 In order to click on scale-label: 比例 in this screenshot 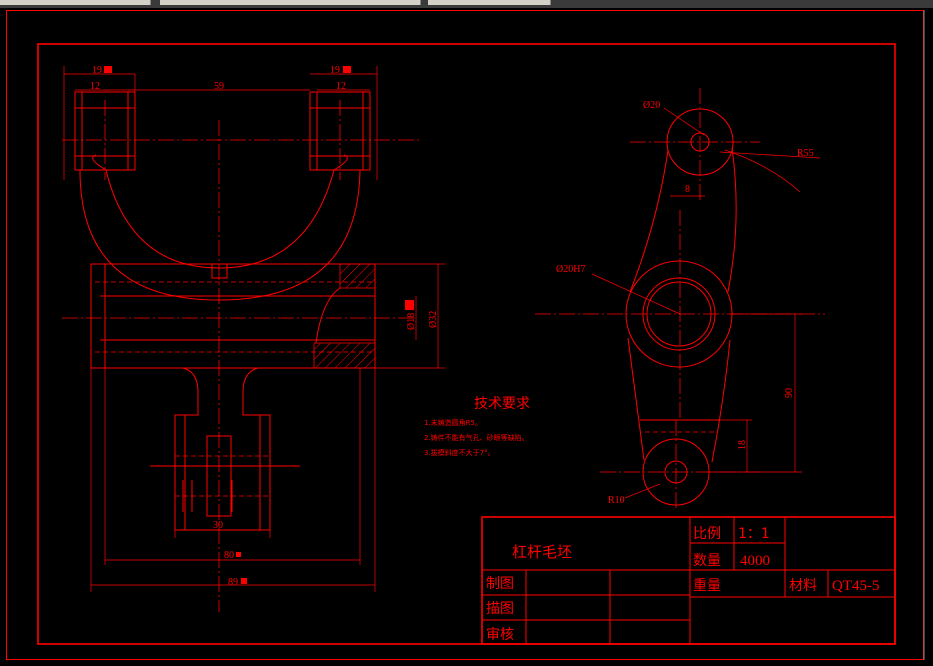, I will do `click(707, 534)`.